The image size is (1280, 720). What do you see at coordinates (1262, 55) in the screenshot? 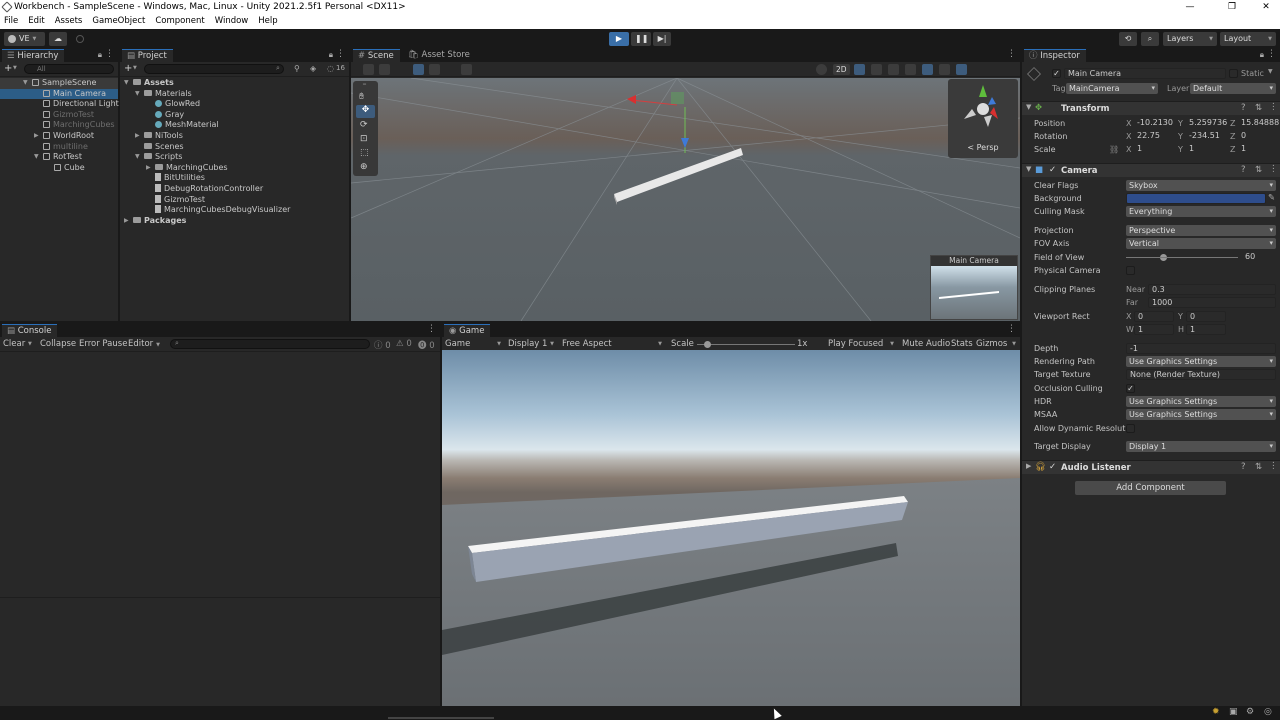
I see `lock-icon: 🔒︎` at bounding box center [1262, 55].